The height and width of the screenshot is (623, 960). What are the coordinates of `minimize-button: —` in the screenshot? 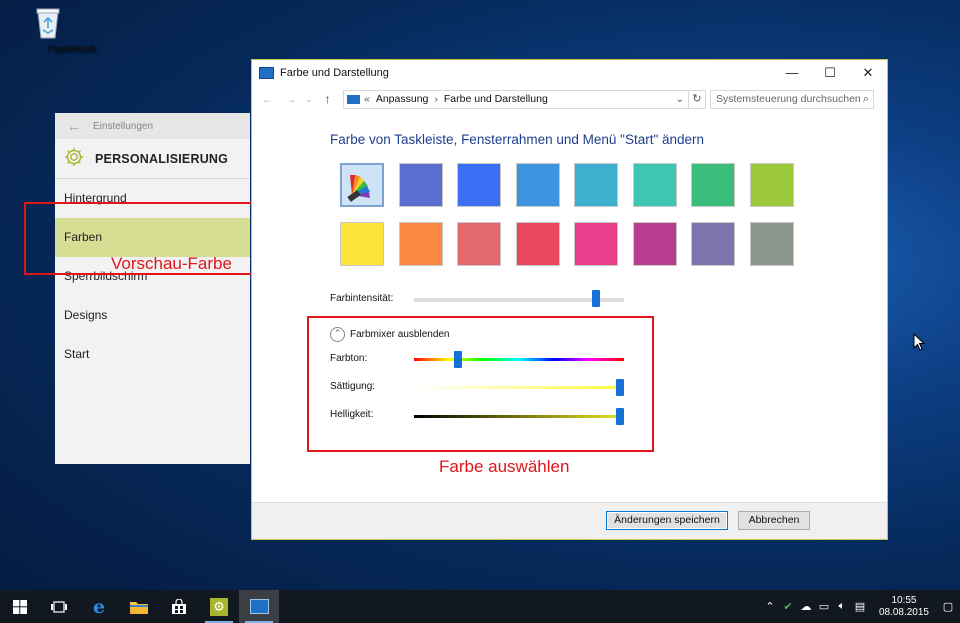 It's located at (792, 73).